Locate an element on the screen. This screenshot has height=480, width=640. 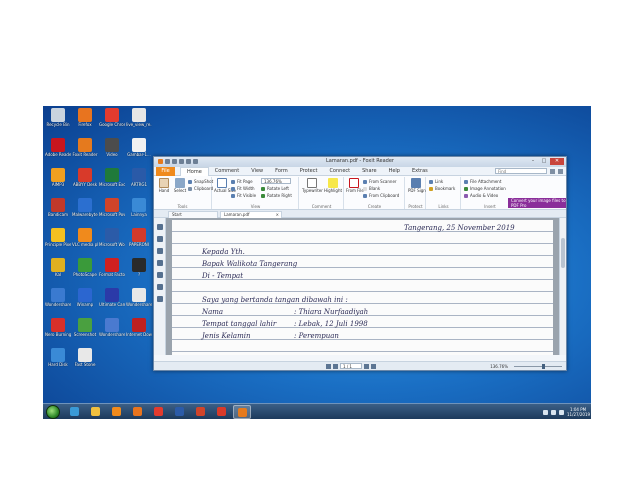
attachments-panel-icon is located at coordinates (159, 275).